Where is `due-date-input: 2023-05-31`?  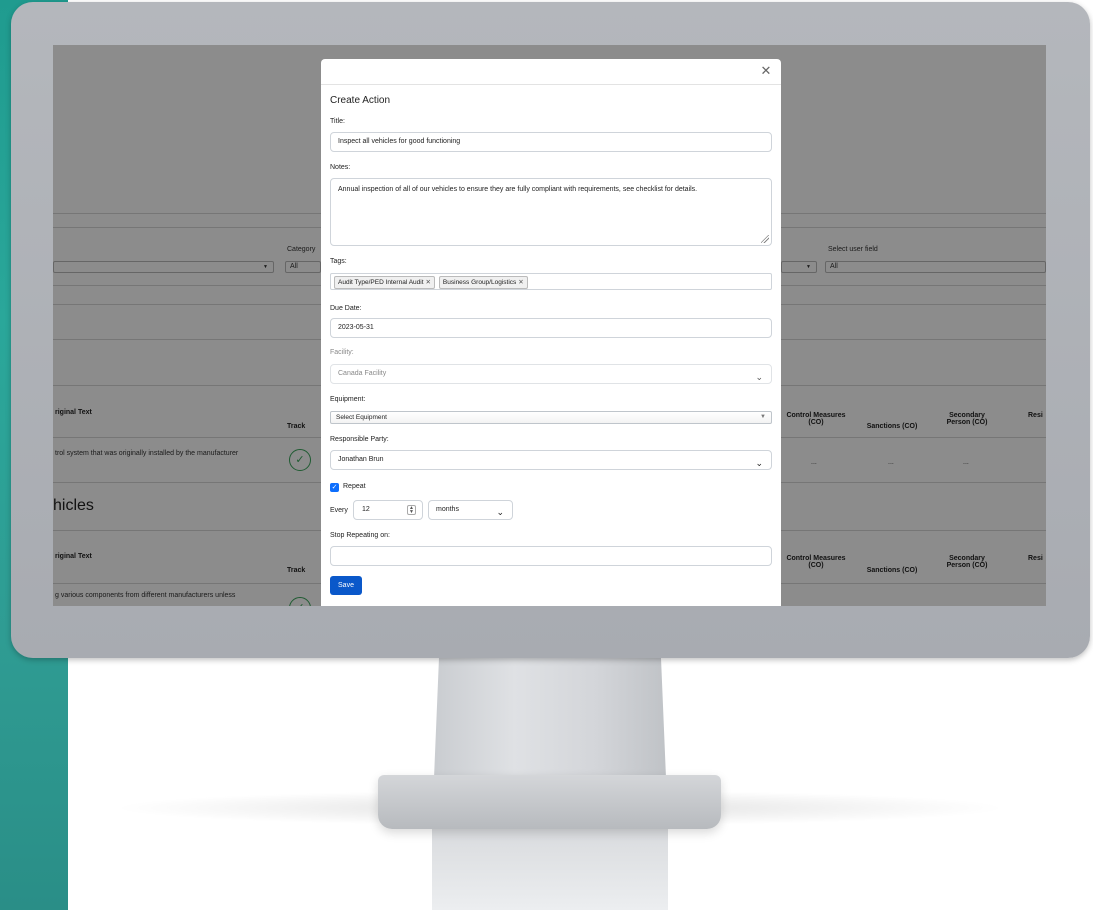 due-date-input: 2023-05-31 is located at coordinates (551, 328).